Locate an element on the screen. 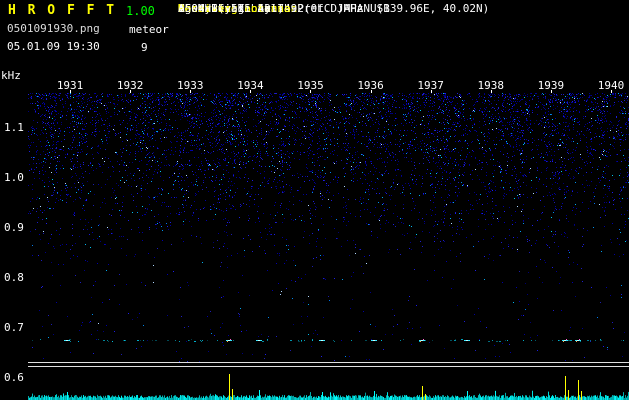 The image size is (629, 400). freq-tick-label: 0.6 is located at coordinates (14, 377).